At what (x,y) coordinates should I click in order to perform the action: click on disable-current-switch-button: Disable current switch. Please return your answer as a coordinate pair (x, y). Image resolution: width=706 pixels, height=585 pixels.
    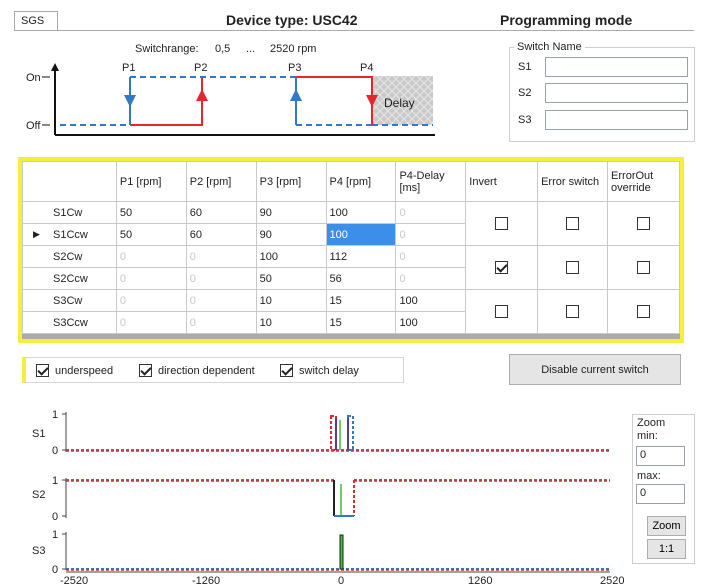
    Looking at the image, I should click on (595, 369).